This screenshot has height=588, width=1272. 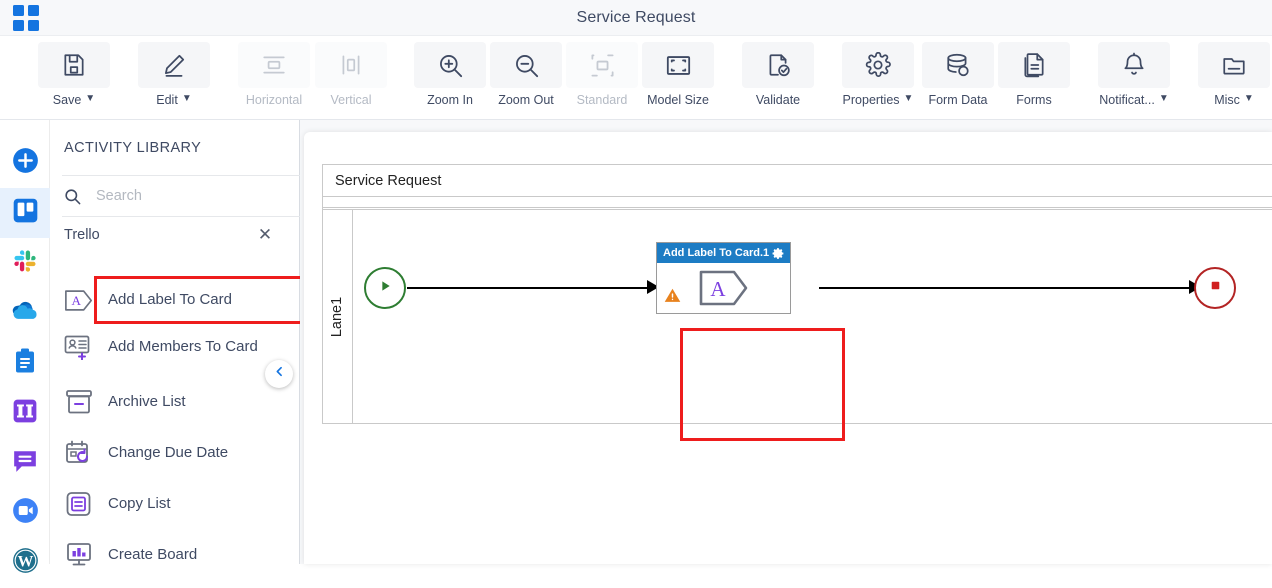 I want to click on start-event, so click(x=385, y=288).